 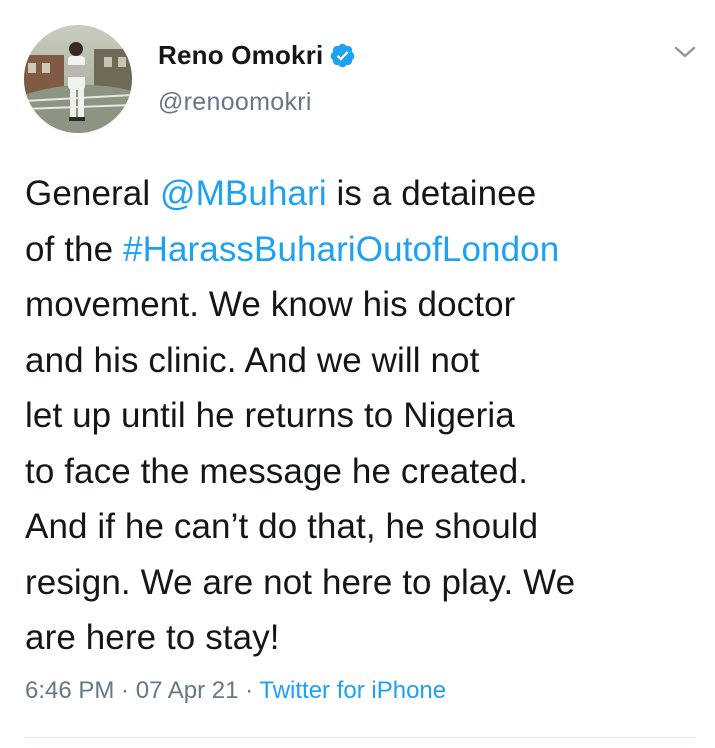 I want to click on author-name-row: Reno Omokri, so click(x=257, y=55).